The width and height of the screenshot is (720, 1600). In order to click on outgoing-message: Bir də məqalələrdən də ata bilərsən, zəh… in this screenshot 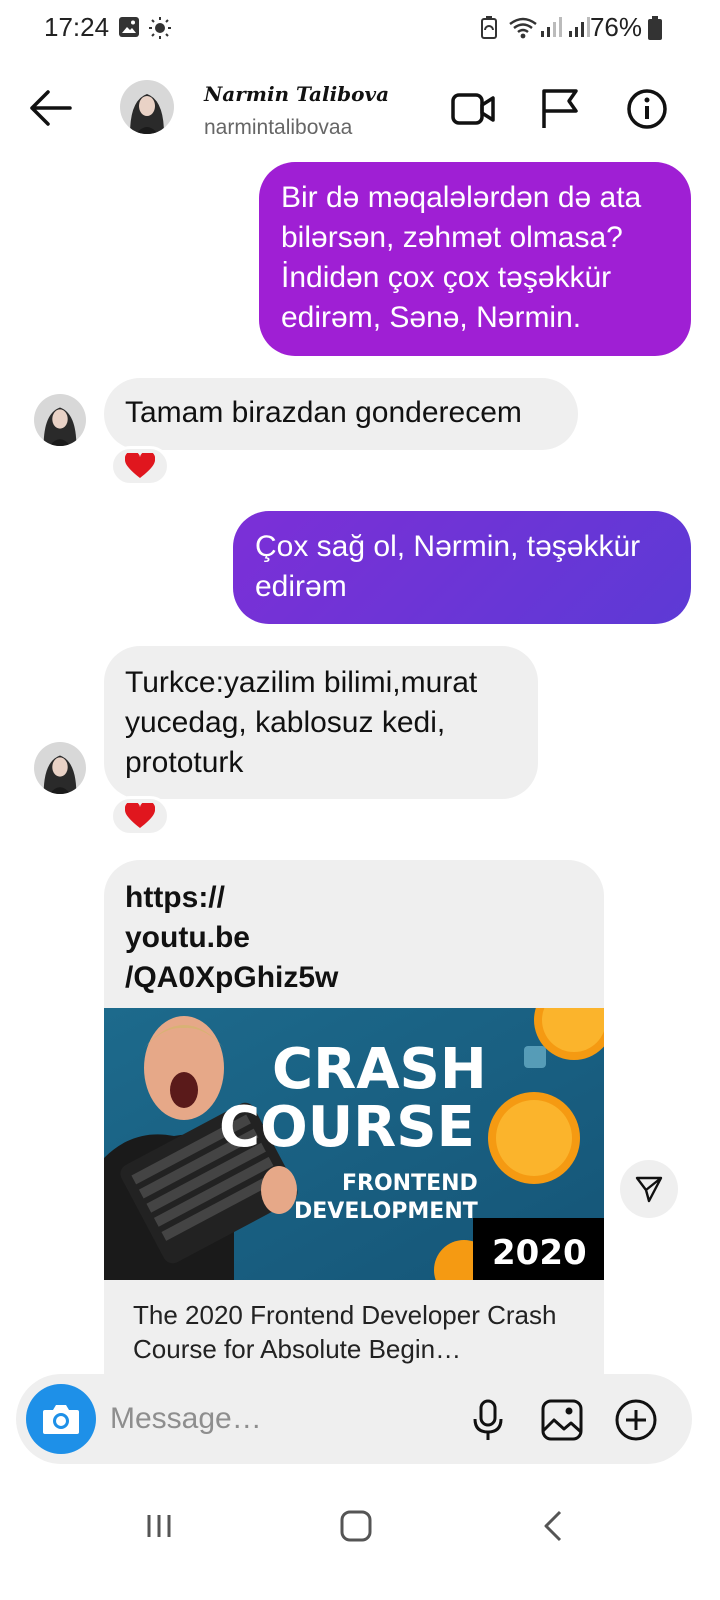, I will do `click(475, 259)`.